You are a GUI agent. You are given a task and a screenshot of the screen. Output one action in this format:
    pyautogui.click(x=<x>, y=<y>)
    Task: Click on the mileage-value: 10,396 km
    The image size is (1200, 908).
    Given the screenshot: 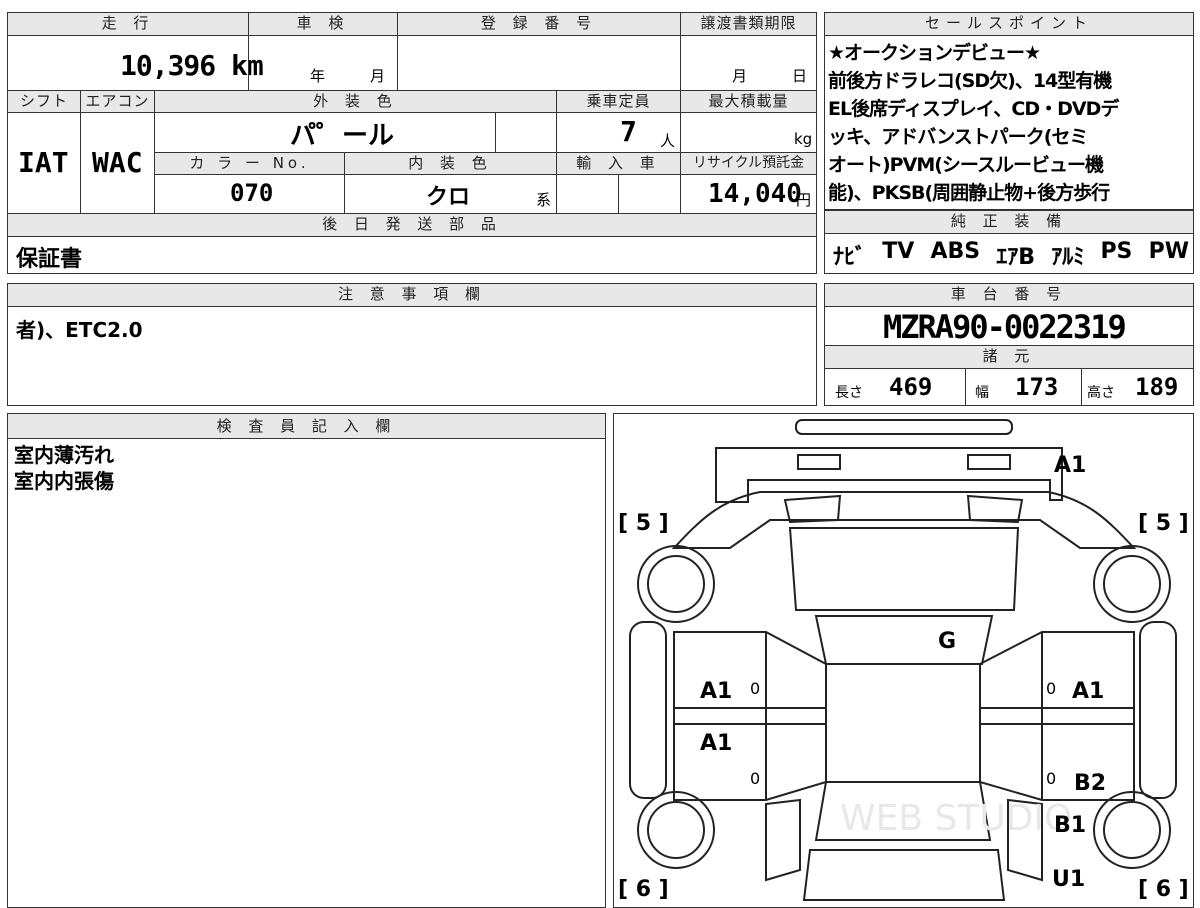 What is the action you would take?
    pyautogui.click(x=192, y=65)
    